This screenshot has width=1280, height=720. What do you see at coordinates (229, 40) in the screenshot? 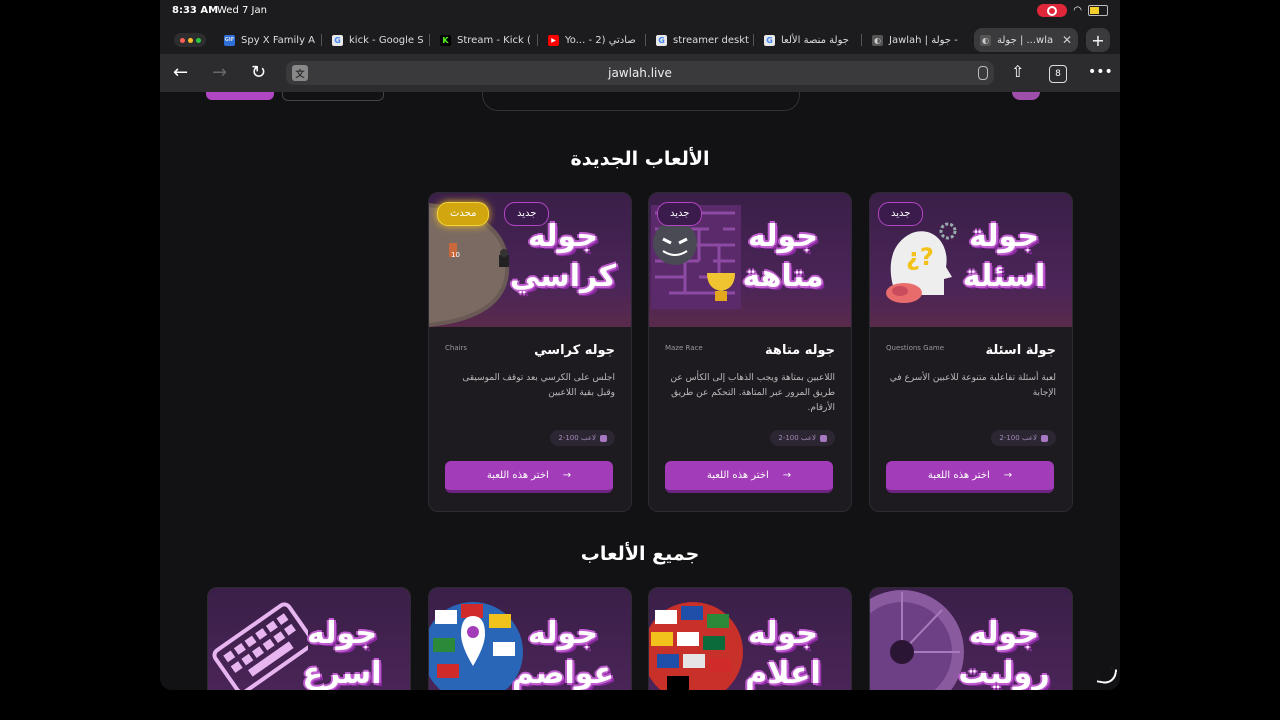
I see `gif-icon: GIF` at bounding box center [229, 40].